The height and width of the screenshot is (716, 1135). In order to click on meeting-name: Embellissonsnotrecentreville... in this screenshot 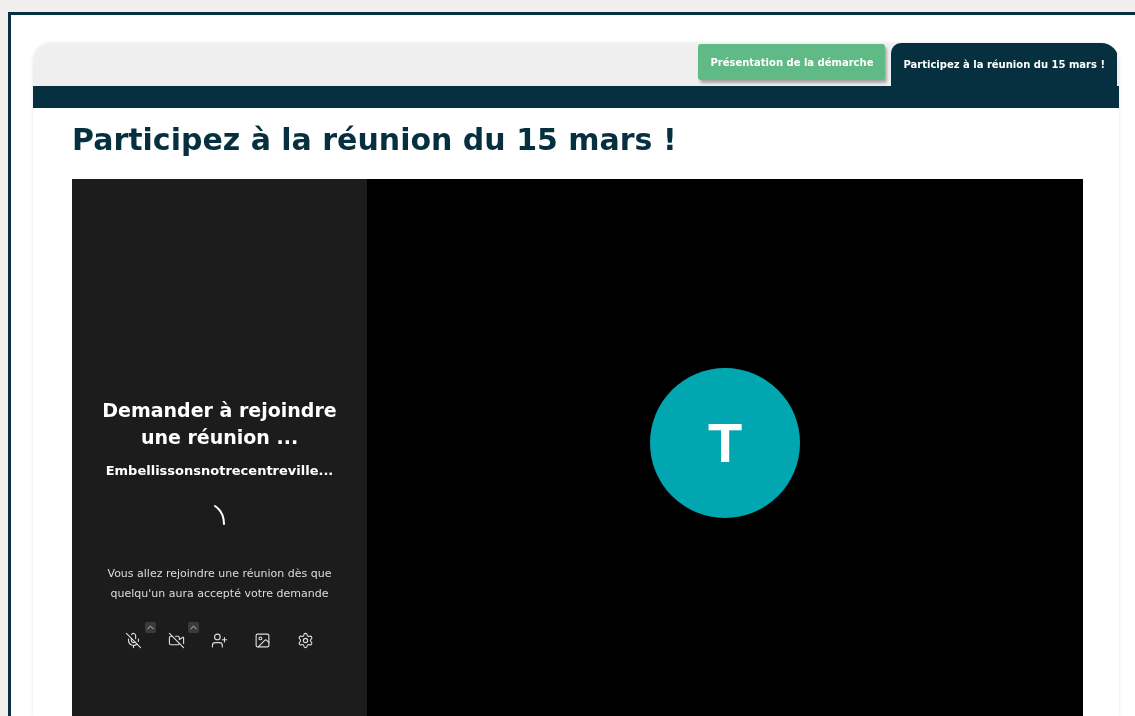, I will do `click(219, 470)`.